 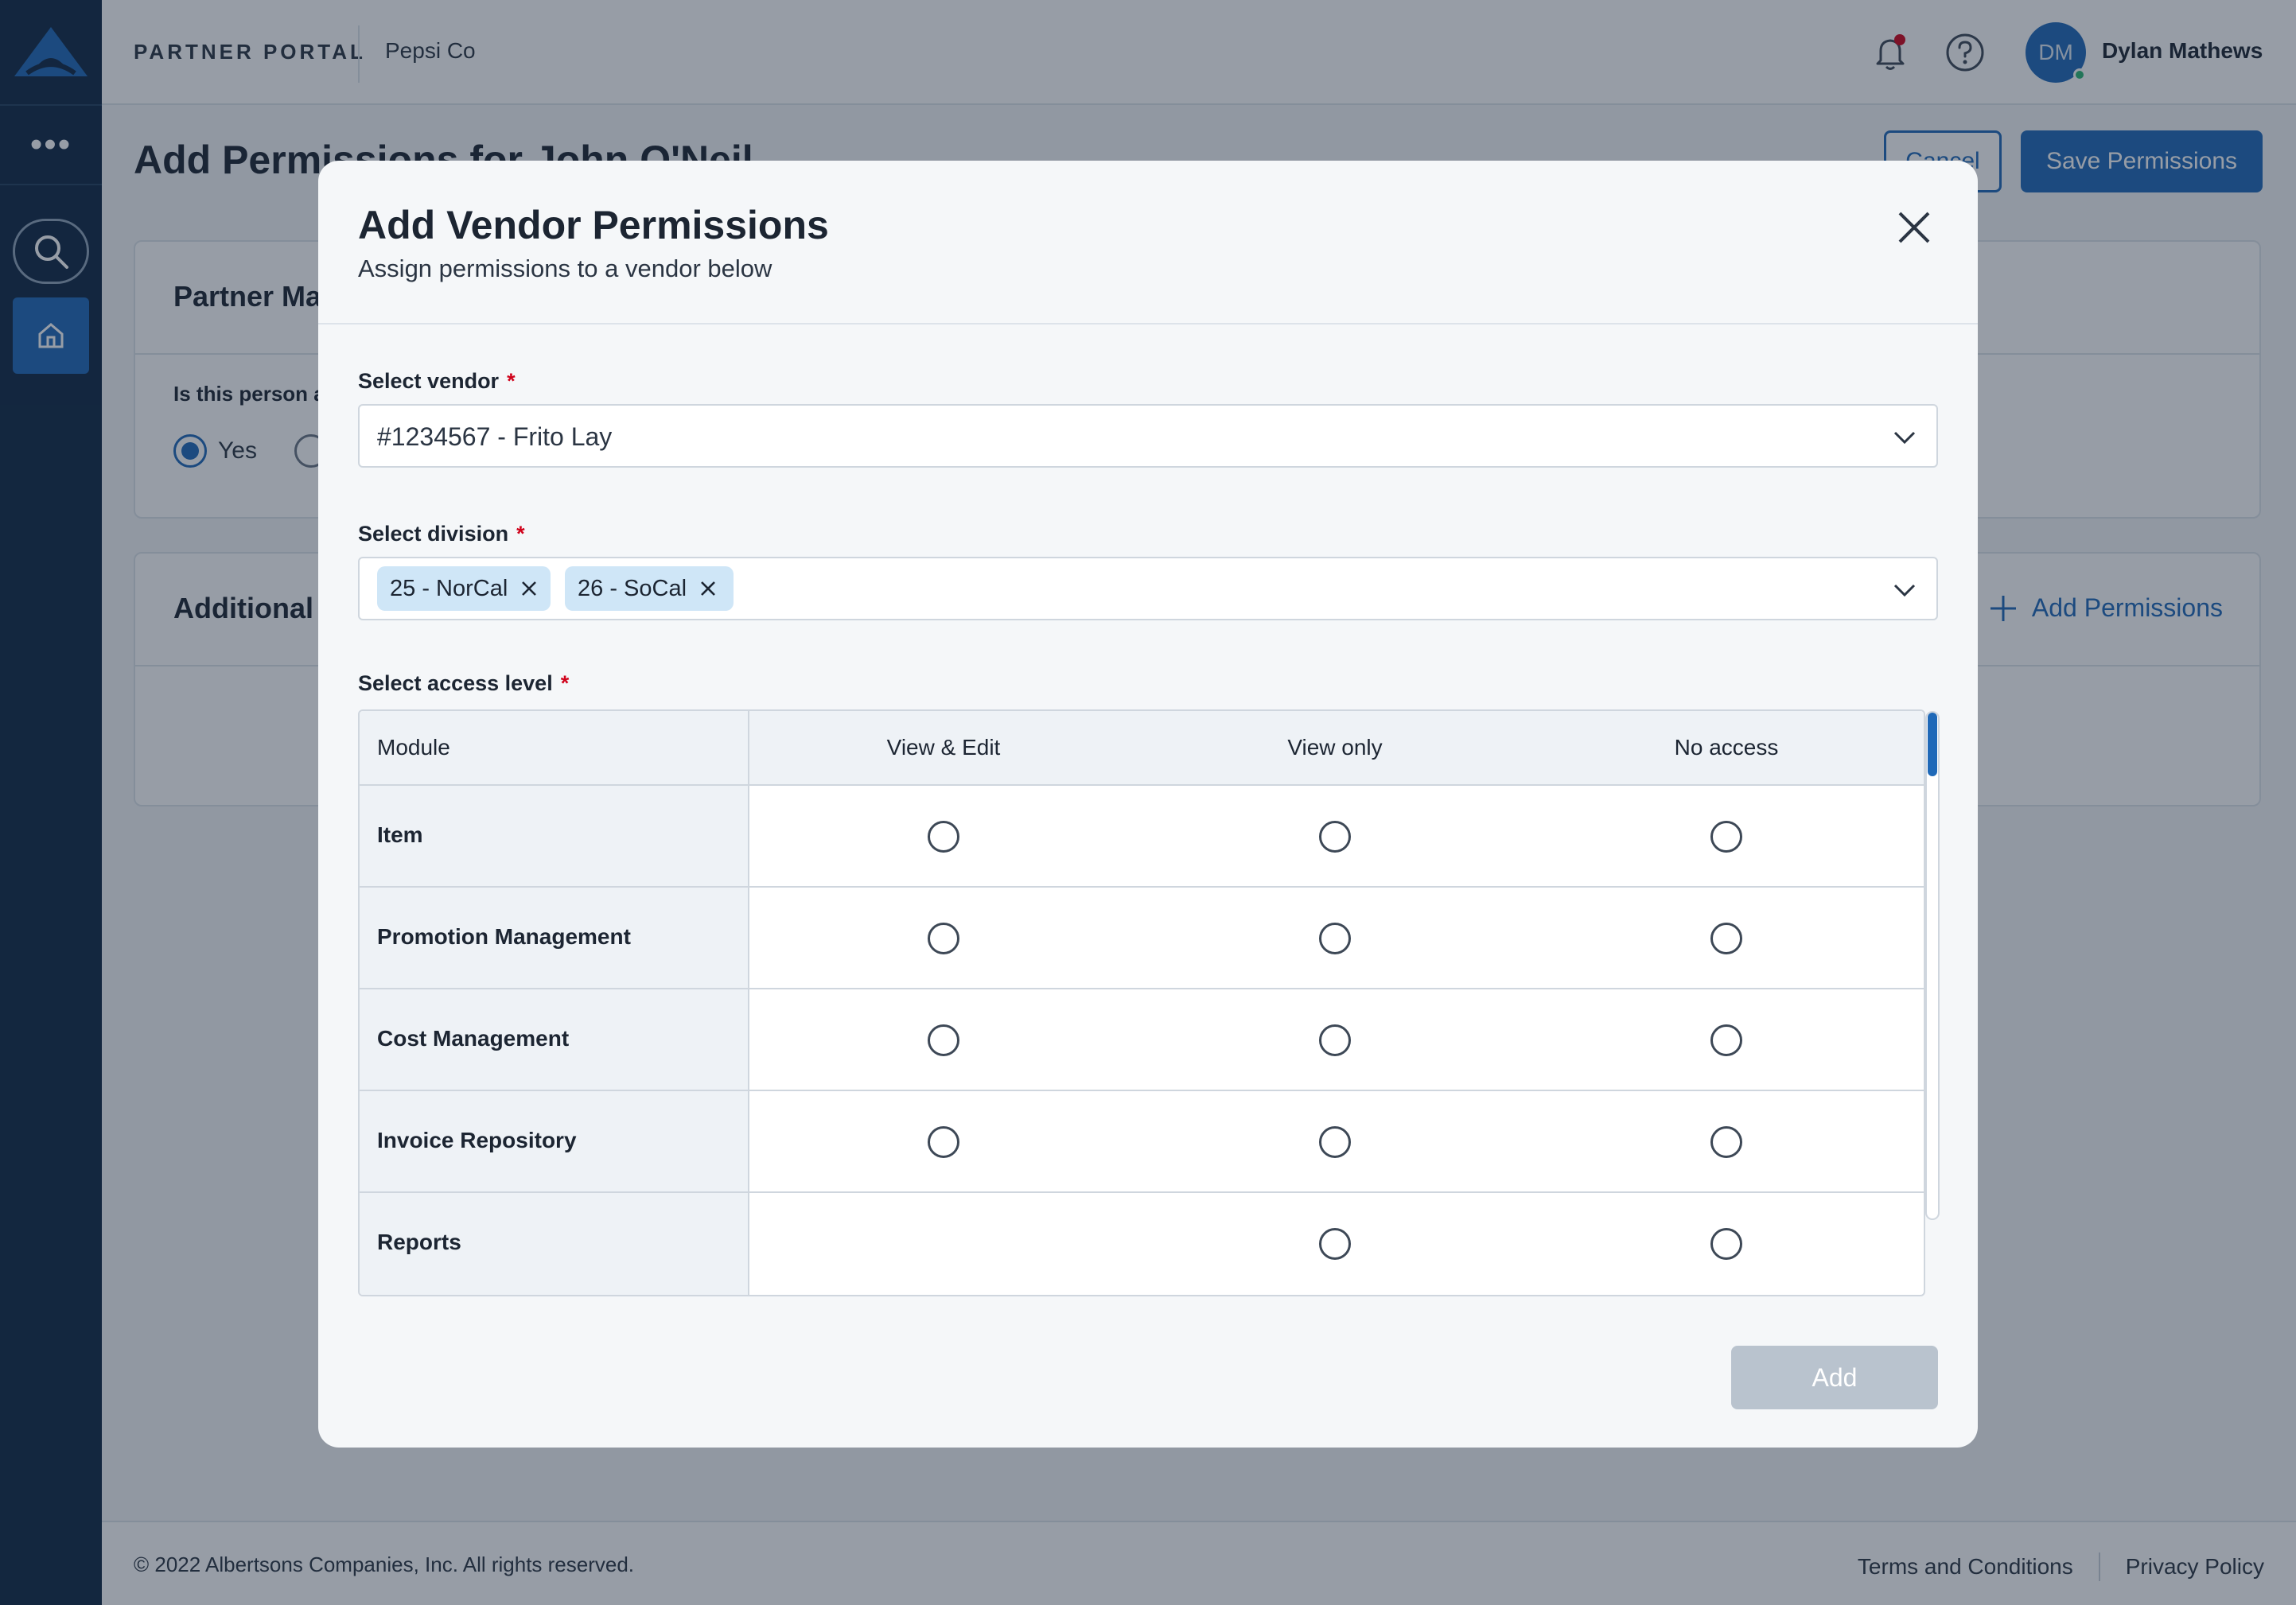 I want to click on module-name: Cost Management, so click(x=473, y=1038).